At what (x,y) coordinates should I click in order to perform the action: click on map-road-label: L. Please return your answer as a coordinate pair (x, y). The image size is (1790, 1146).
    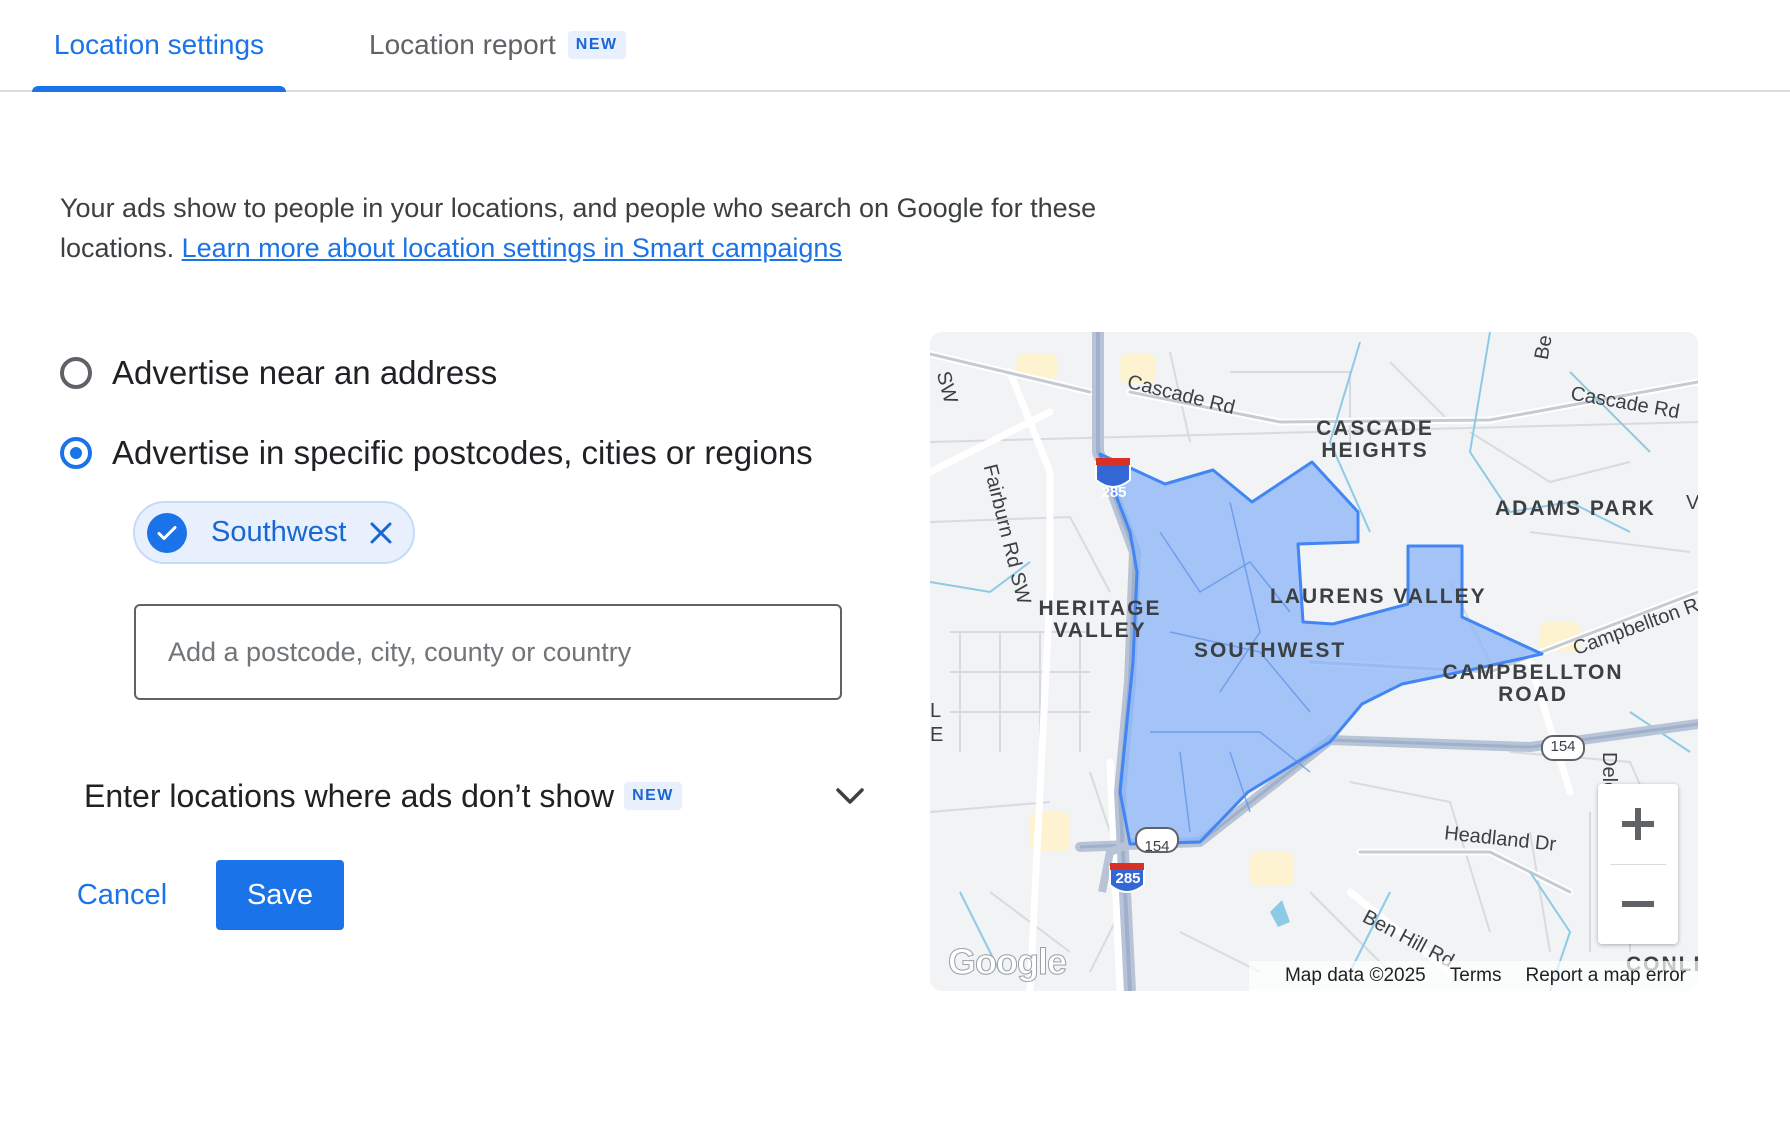
    Looking at the image, I should click on (936, 711).